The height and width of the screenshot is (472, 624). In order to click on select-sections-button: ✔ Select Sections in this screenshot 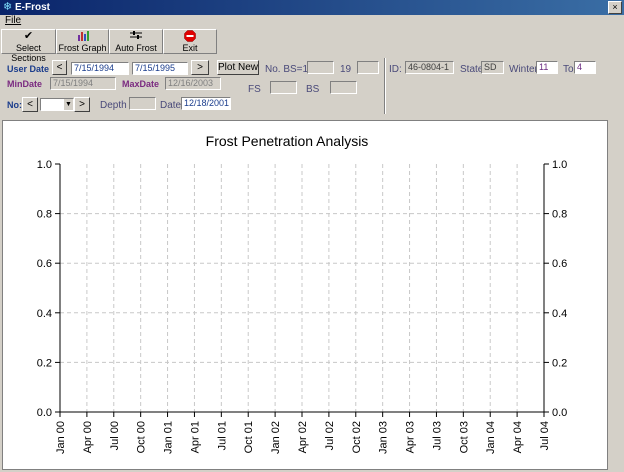, I will do `click(28, 46)`.